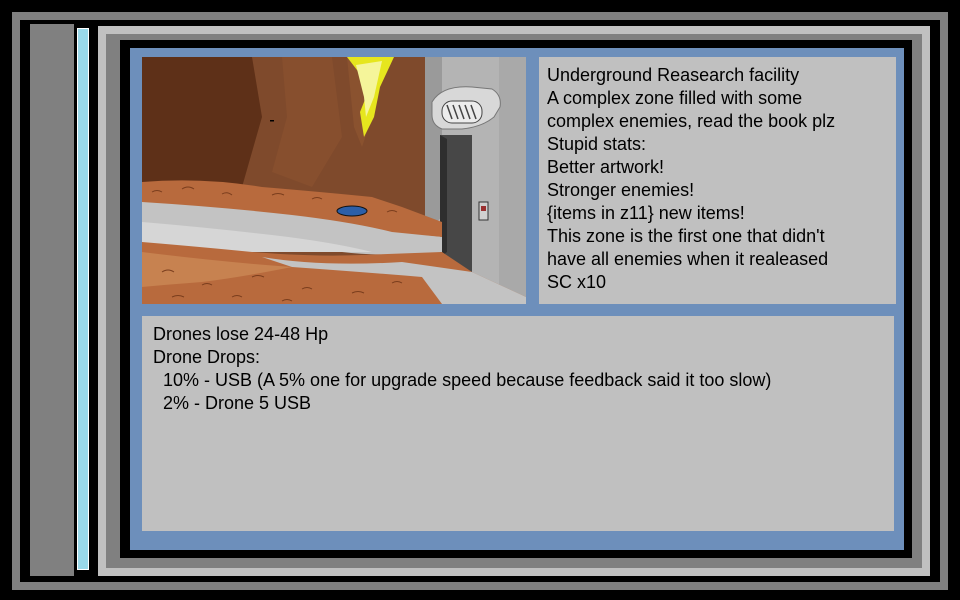  I want to click on stats-heading: Stupid stats:, so click(597, 144).